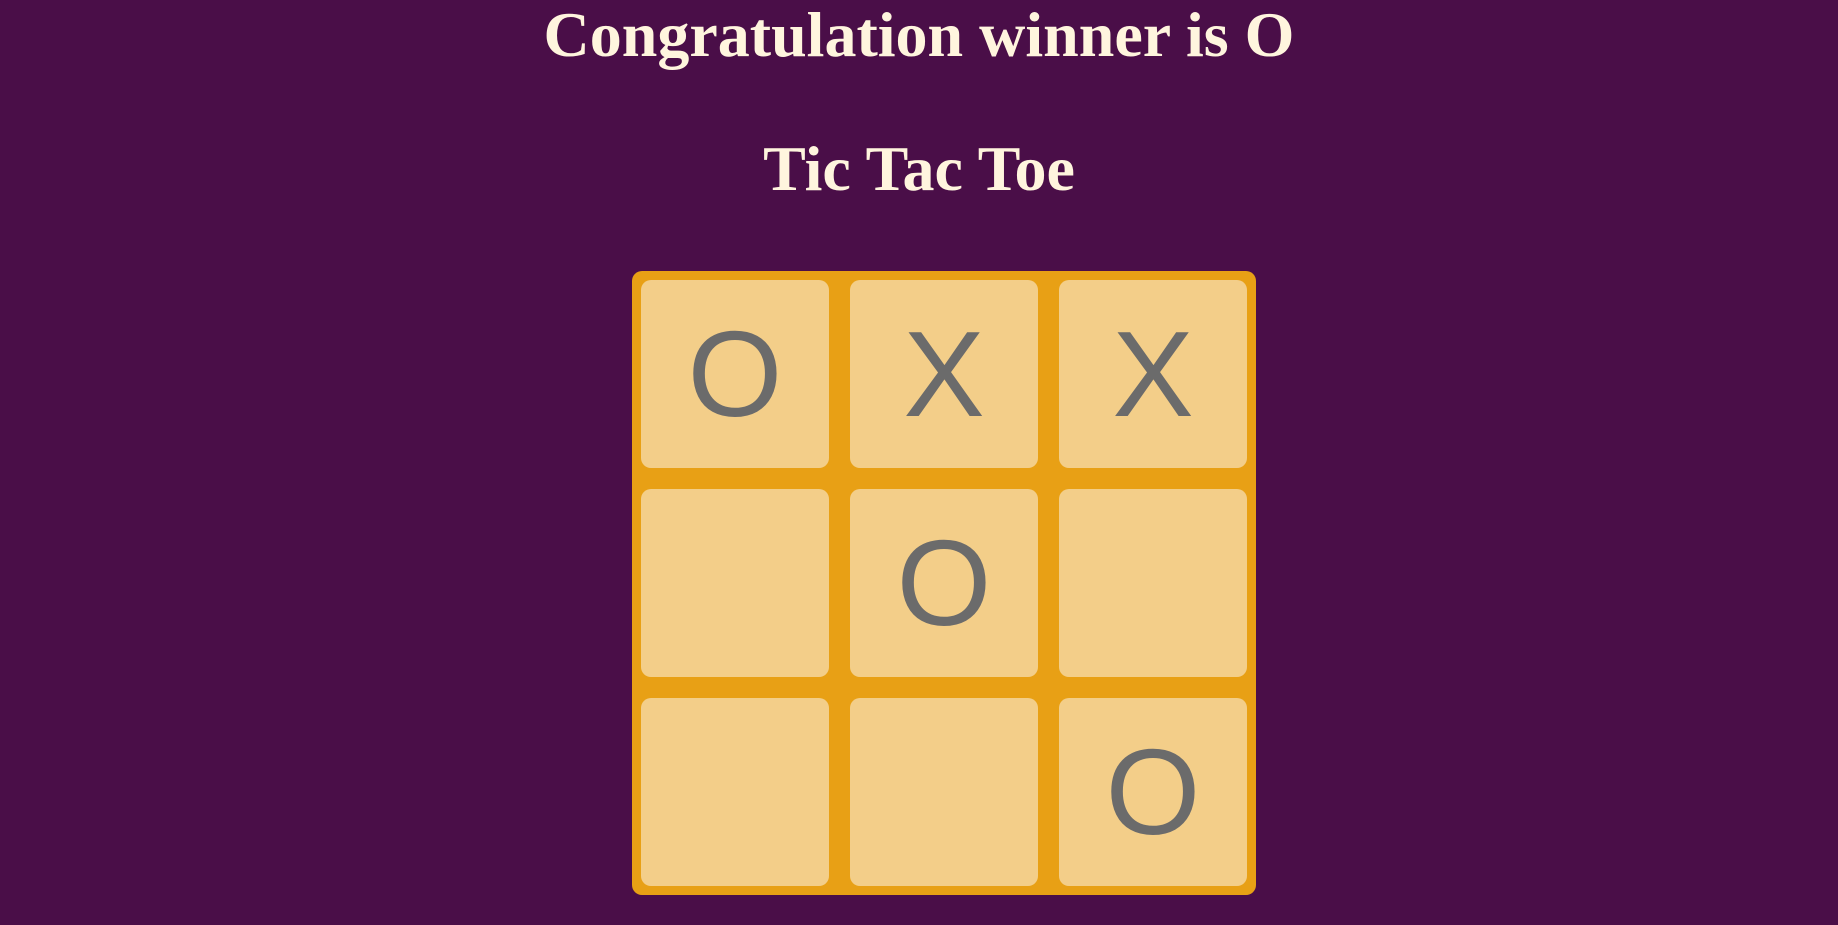 The height and width of the screenshot is (925, 1838). I want to click on board-cell-9: O, so click(1153, 792).